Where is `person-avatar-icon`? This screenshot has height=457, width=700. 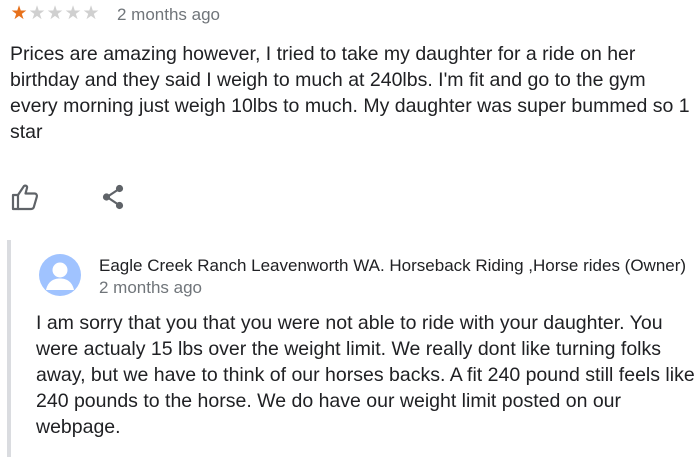
person-avatar-icon is located at coordinates (60, 275).